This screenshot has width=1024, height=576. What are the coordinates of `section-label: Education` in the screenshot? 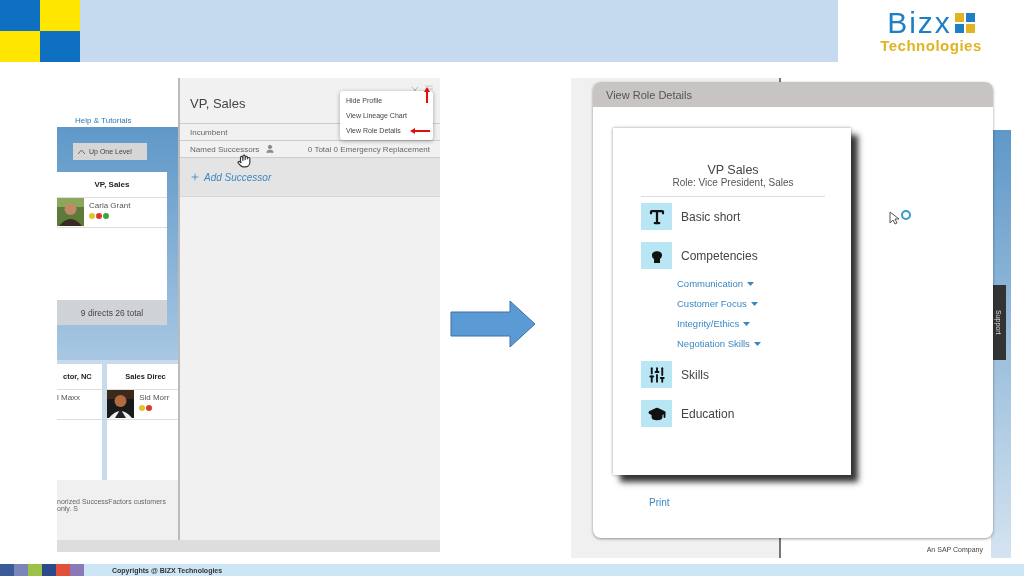 It's located at (708, 413).